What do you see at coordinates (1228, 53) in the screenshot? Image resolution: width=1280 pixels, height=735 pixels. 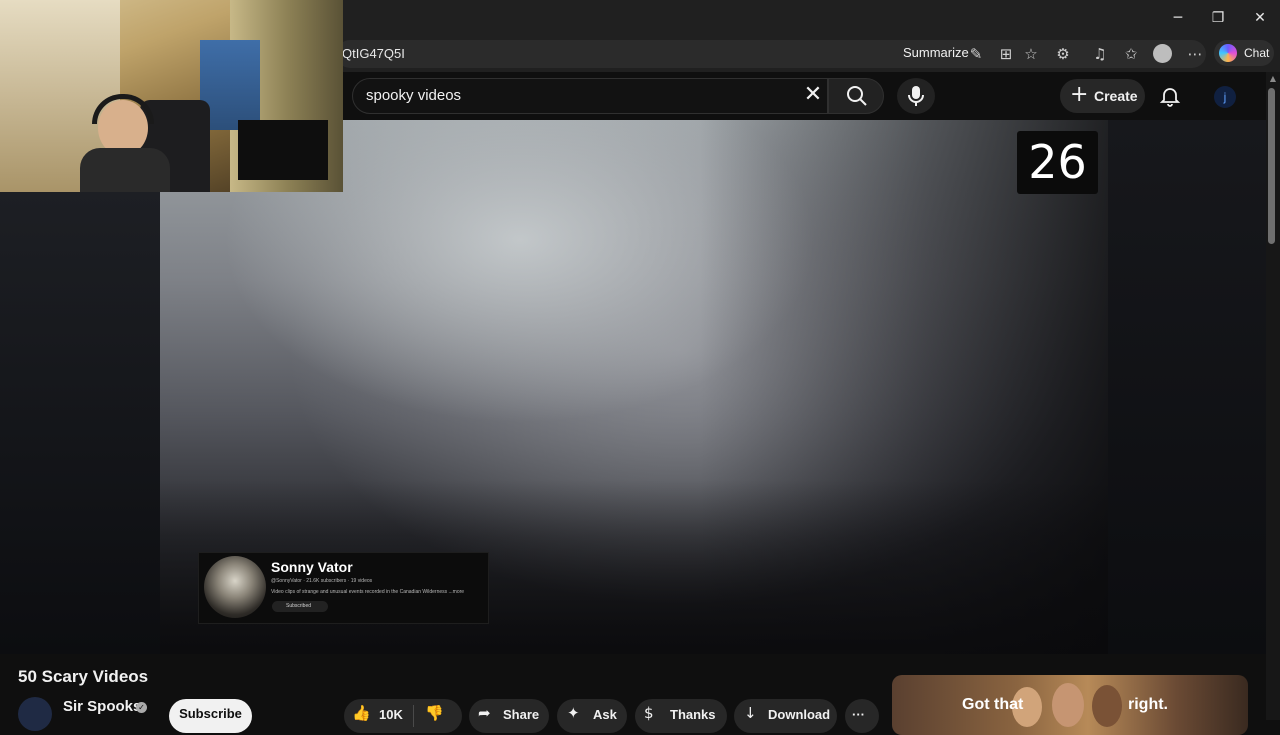 I see `copilot-logo-icon` at bounding box center [1228, 53].